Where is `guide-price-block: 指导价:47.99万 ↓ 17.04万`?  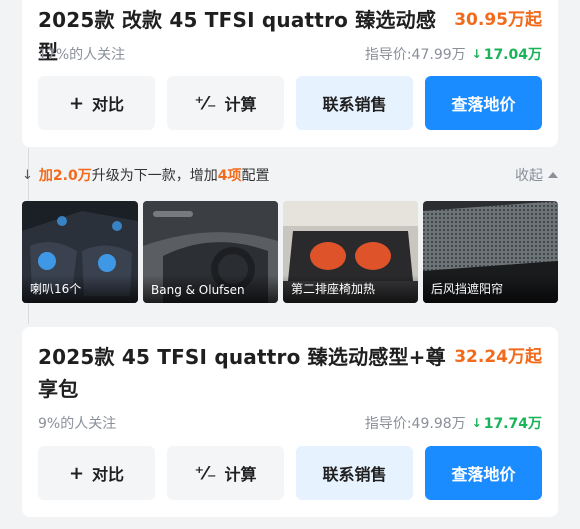
guide-price-block: 指导价:47.99万 ↓ 17.04万 is located at coordinates (453, 54).